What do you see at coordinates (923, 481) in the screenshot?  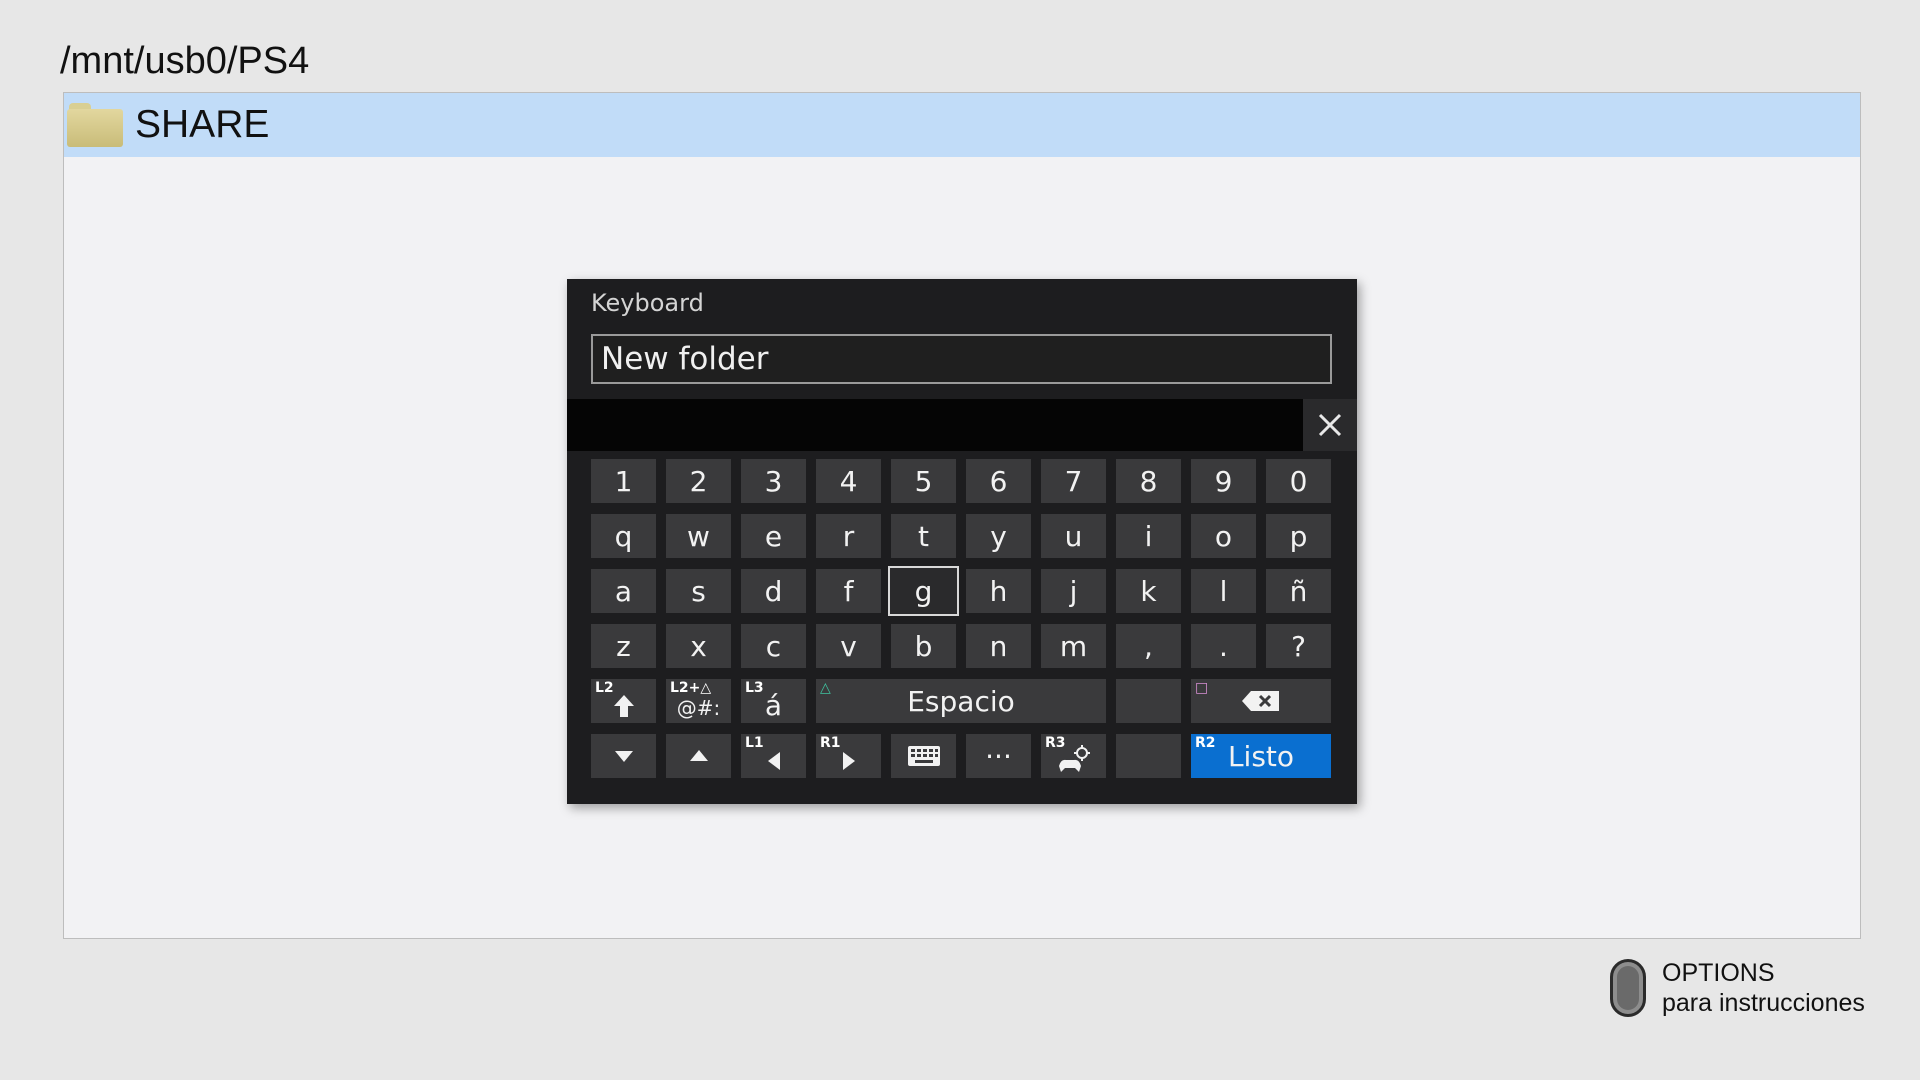 I see `key-0-4: 5` at bounding box center [923, 481].